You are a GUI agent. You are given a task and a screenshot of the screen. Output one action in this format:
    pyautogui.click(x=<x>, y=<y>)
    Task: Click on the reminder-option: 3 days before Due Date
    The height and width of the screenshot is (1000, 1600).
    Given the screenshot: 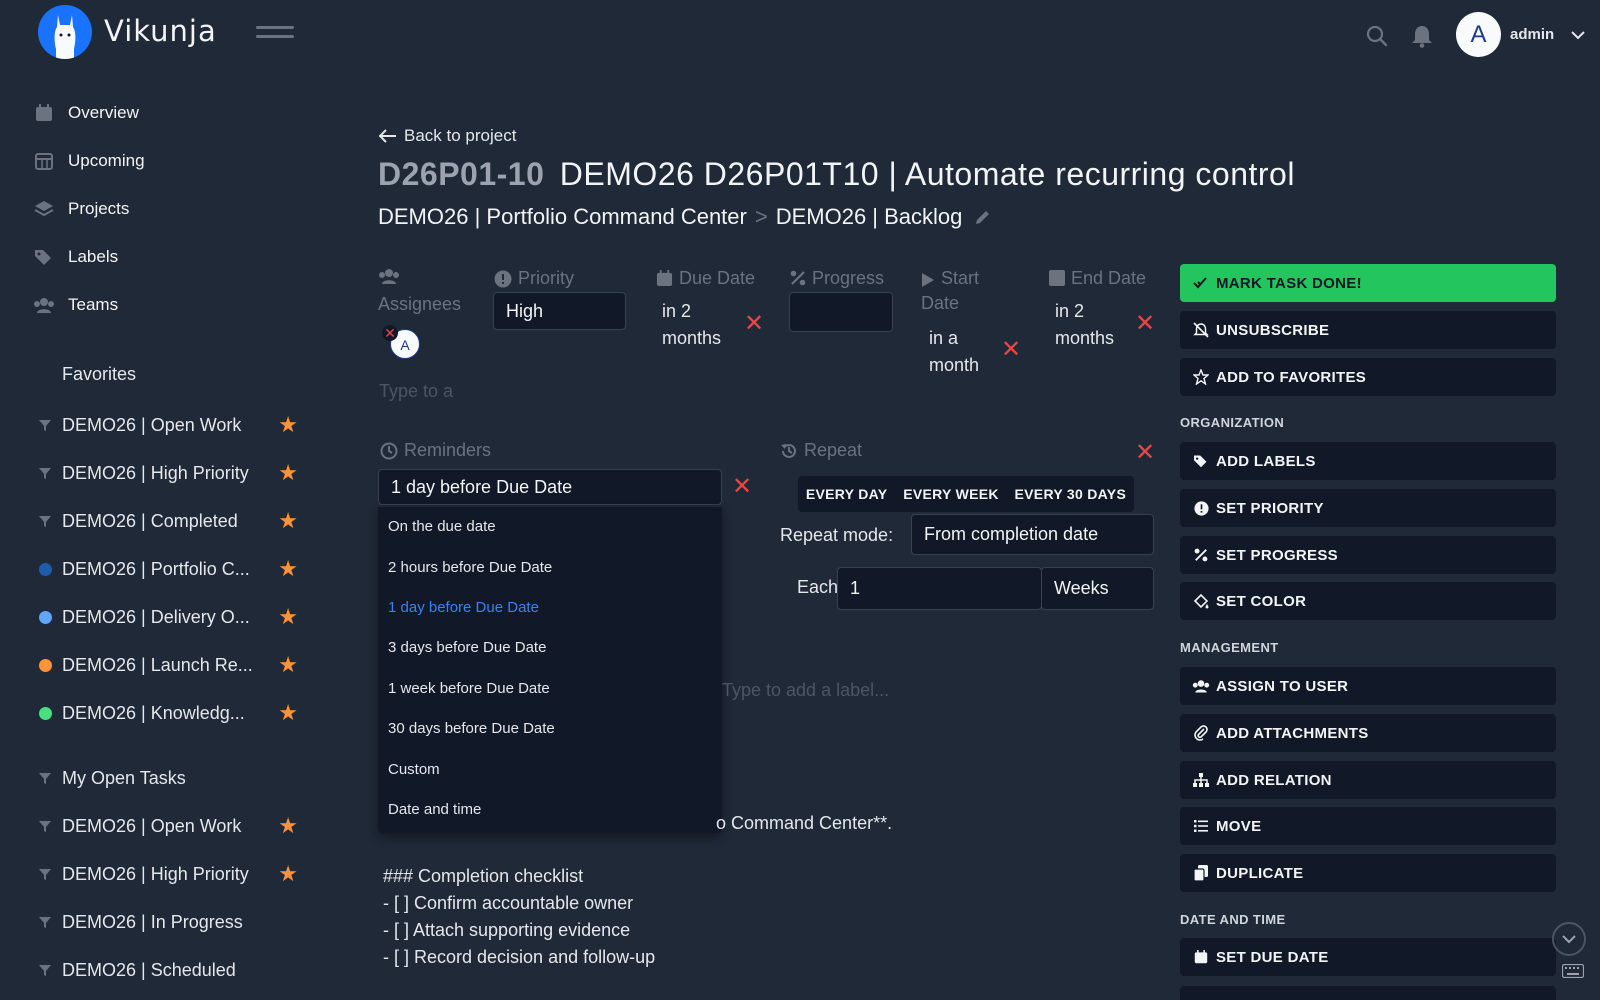 What is the action you would take?
    pyautogui.click(x=467, y=647)
    